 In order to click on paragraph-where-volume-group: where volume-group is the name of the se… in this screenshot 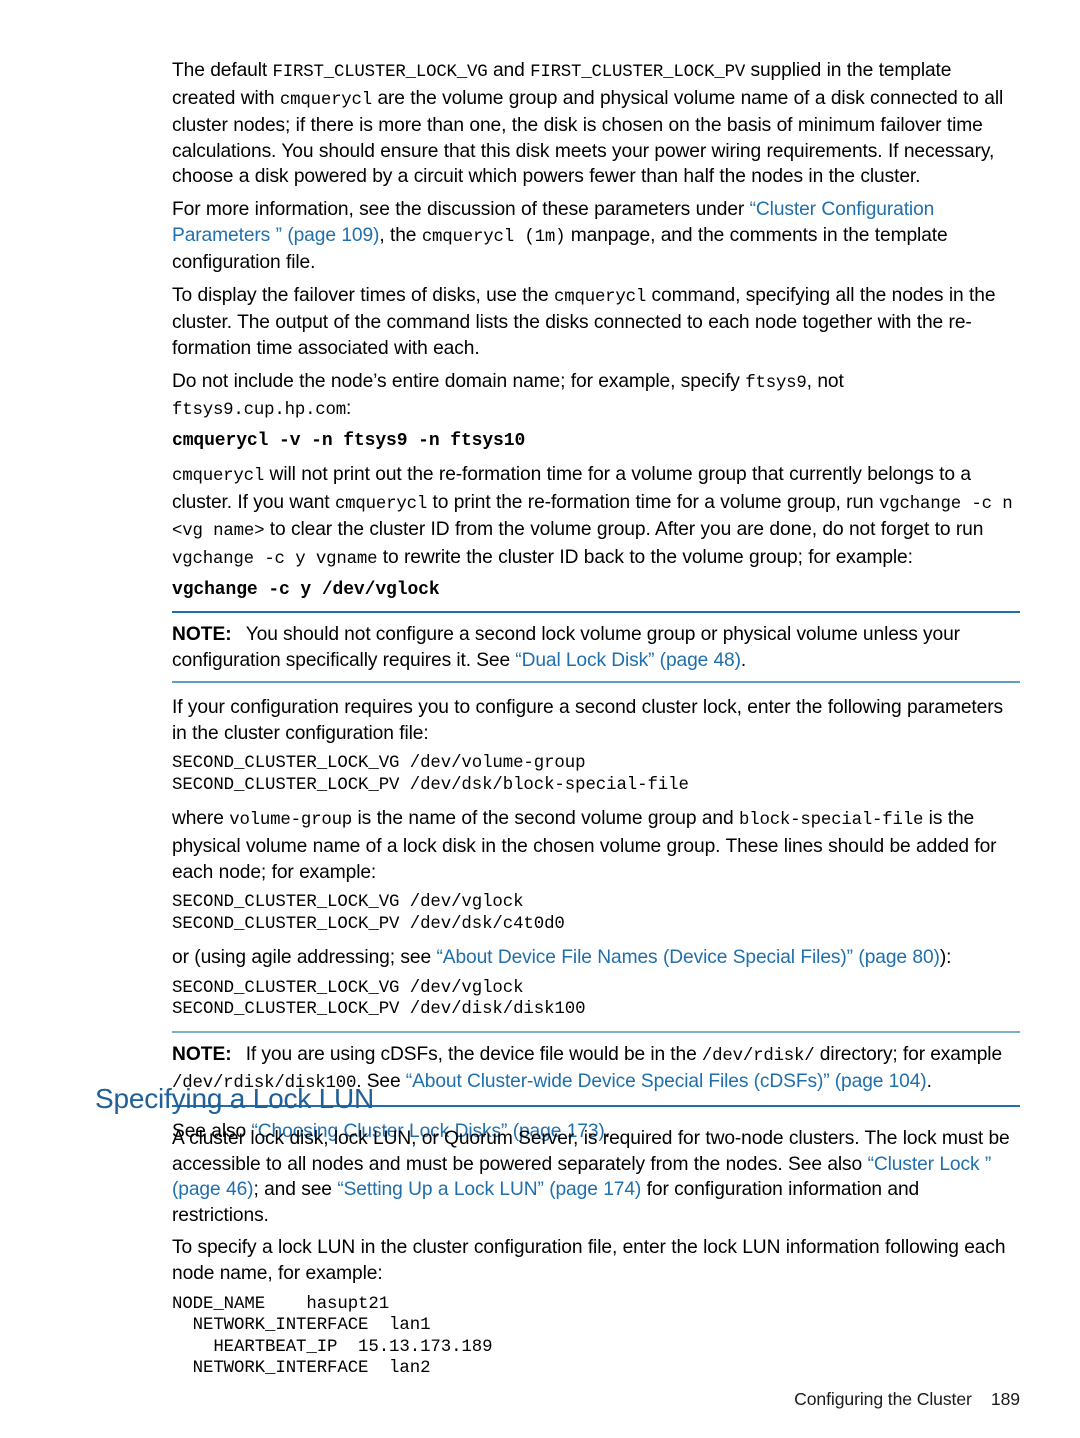, I will do `click(596, 845)`.